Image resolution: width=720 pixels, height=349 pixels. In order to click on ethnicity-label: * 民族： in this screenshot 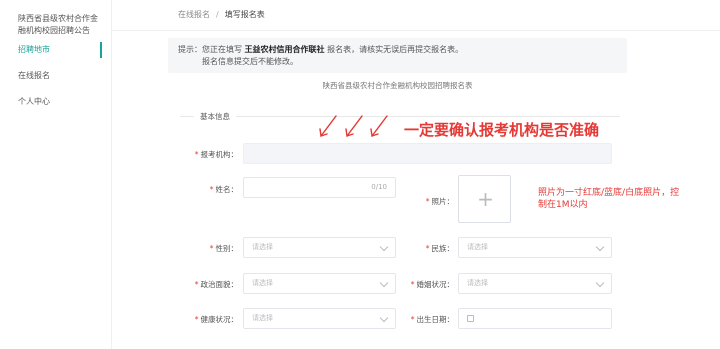, I will do `click(430, 248)`.